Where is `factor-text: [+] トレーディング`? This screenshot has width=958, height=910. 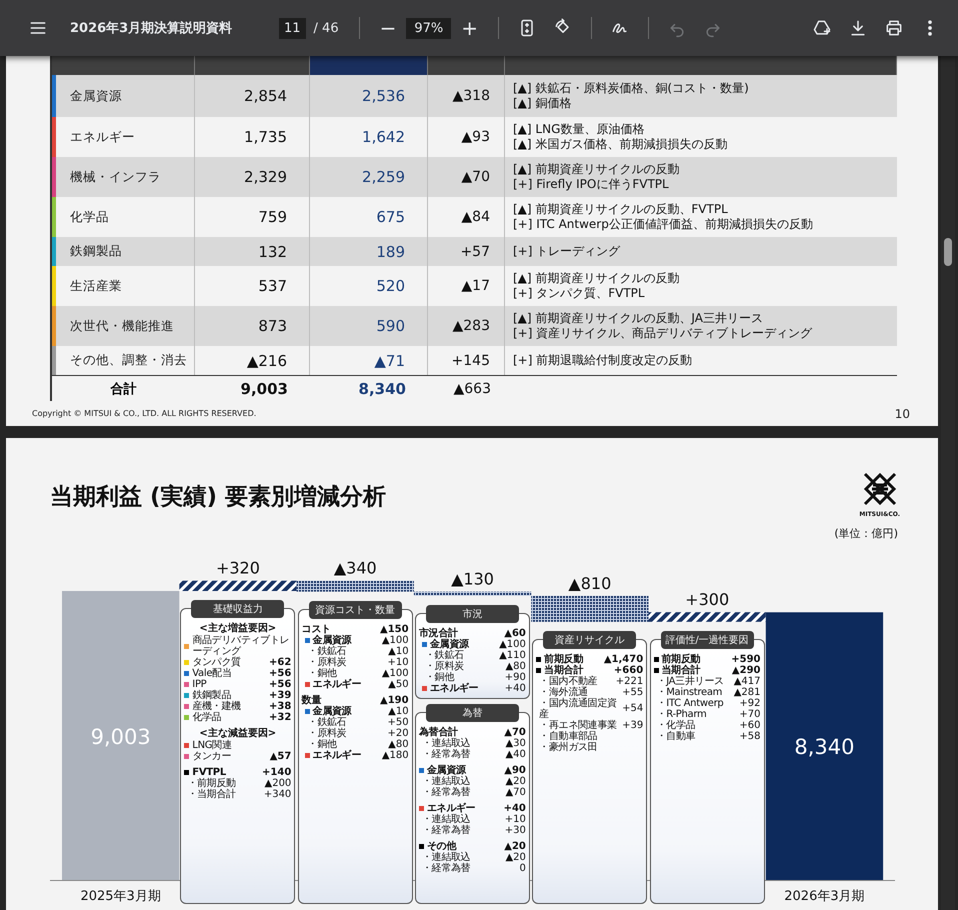 factor-text: [+] トレーディング is located at coordinates (566, 251).